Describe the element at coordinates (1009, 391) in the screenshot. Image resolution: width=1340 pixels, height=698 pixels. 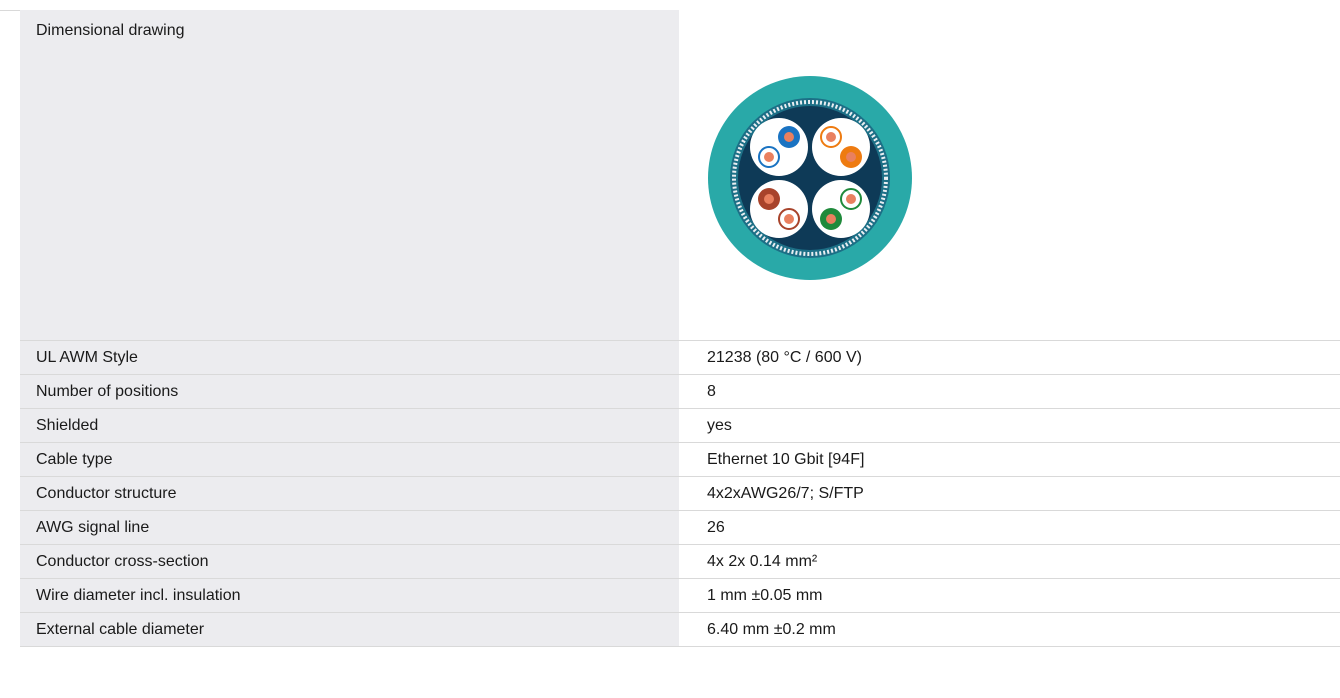
I see `spec-value: 8` at that location.